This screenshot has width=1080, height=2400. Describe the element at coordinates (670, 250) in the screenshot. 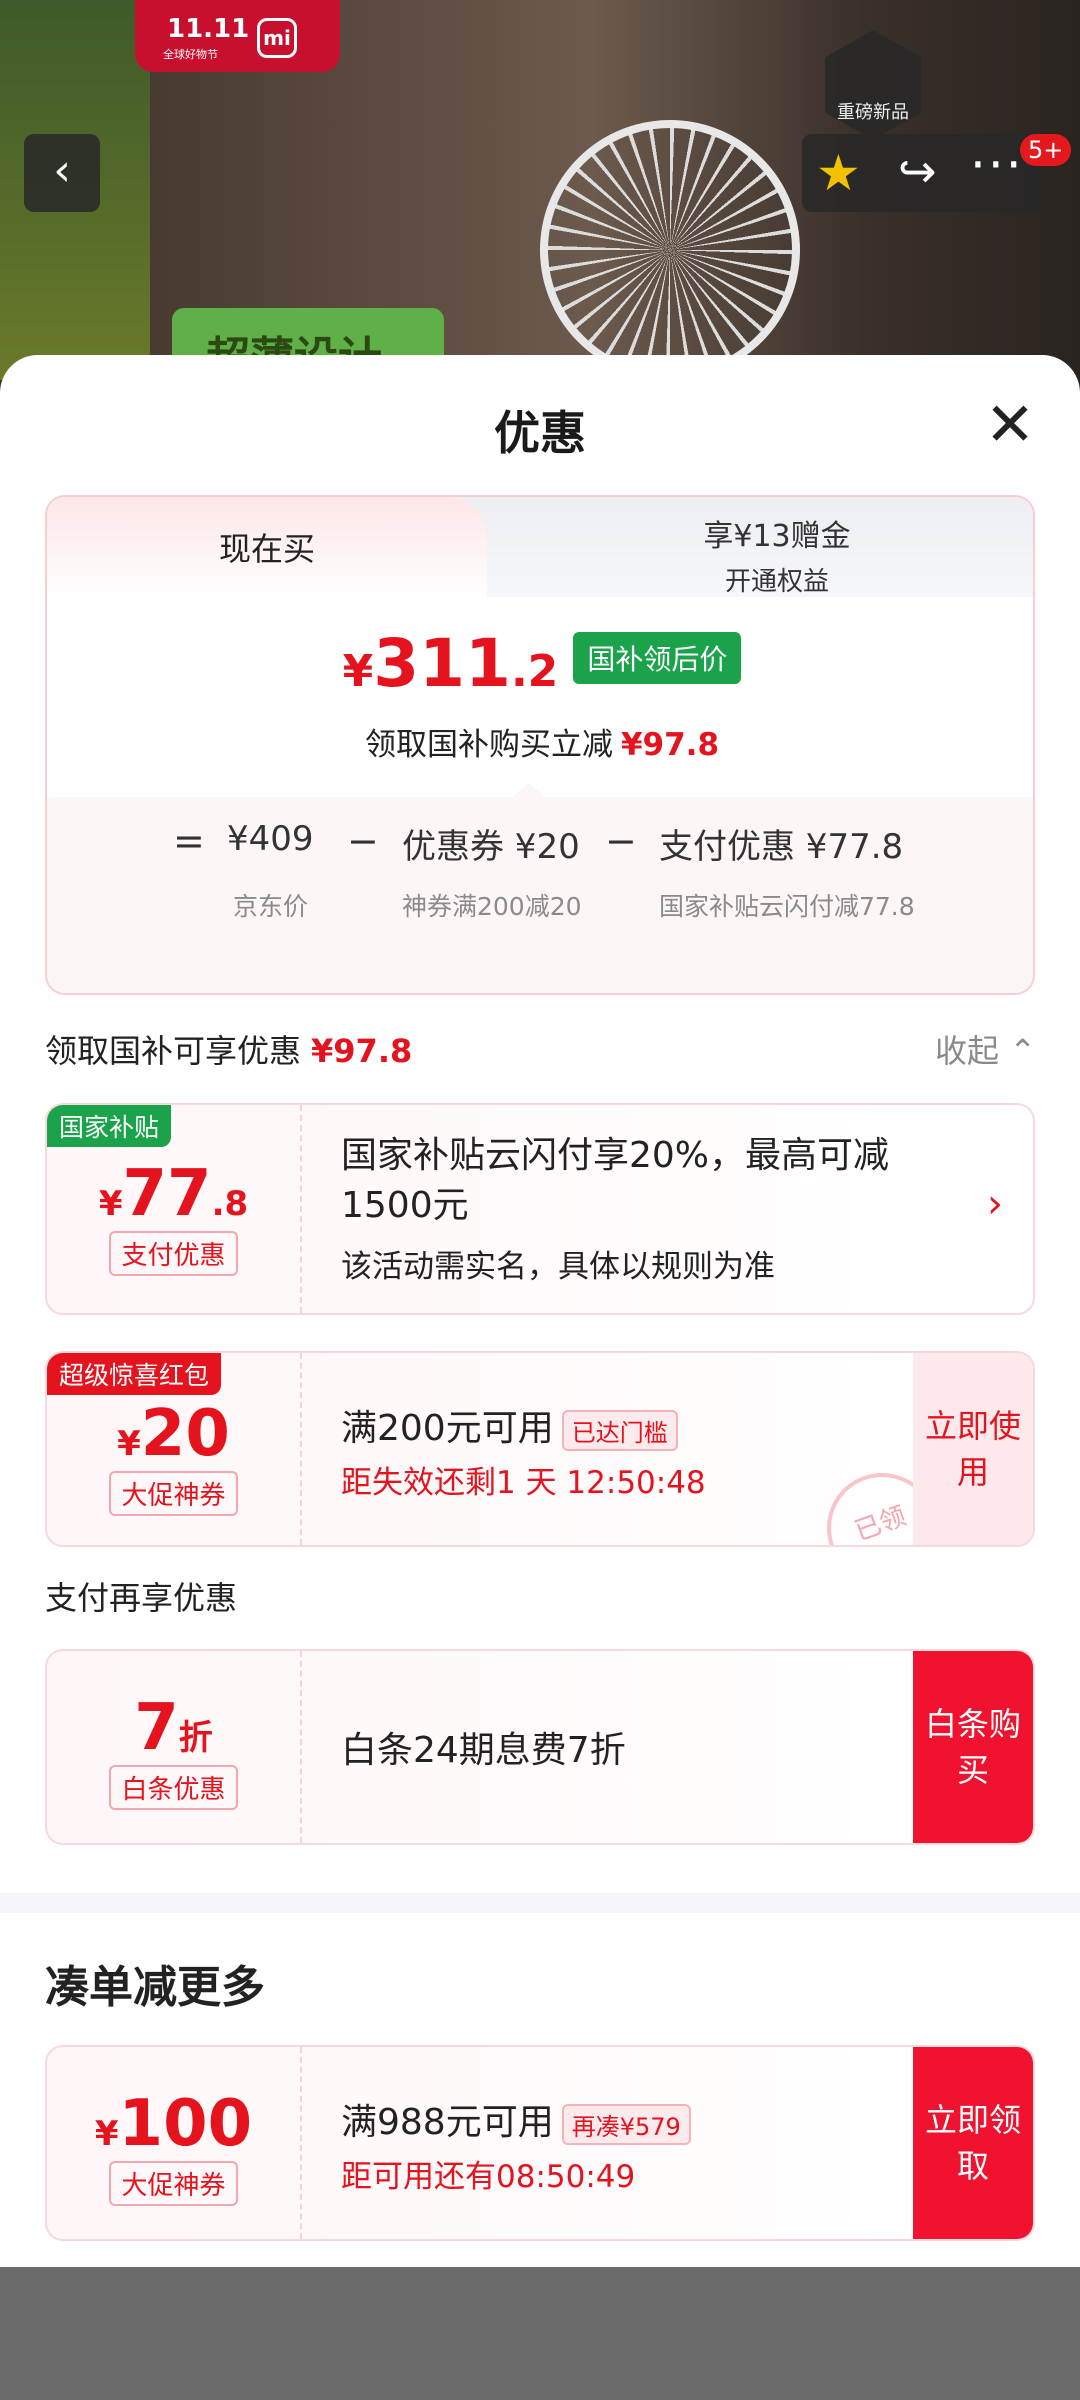

I see `product-fan-image` at that location.